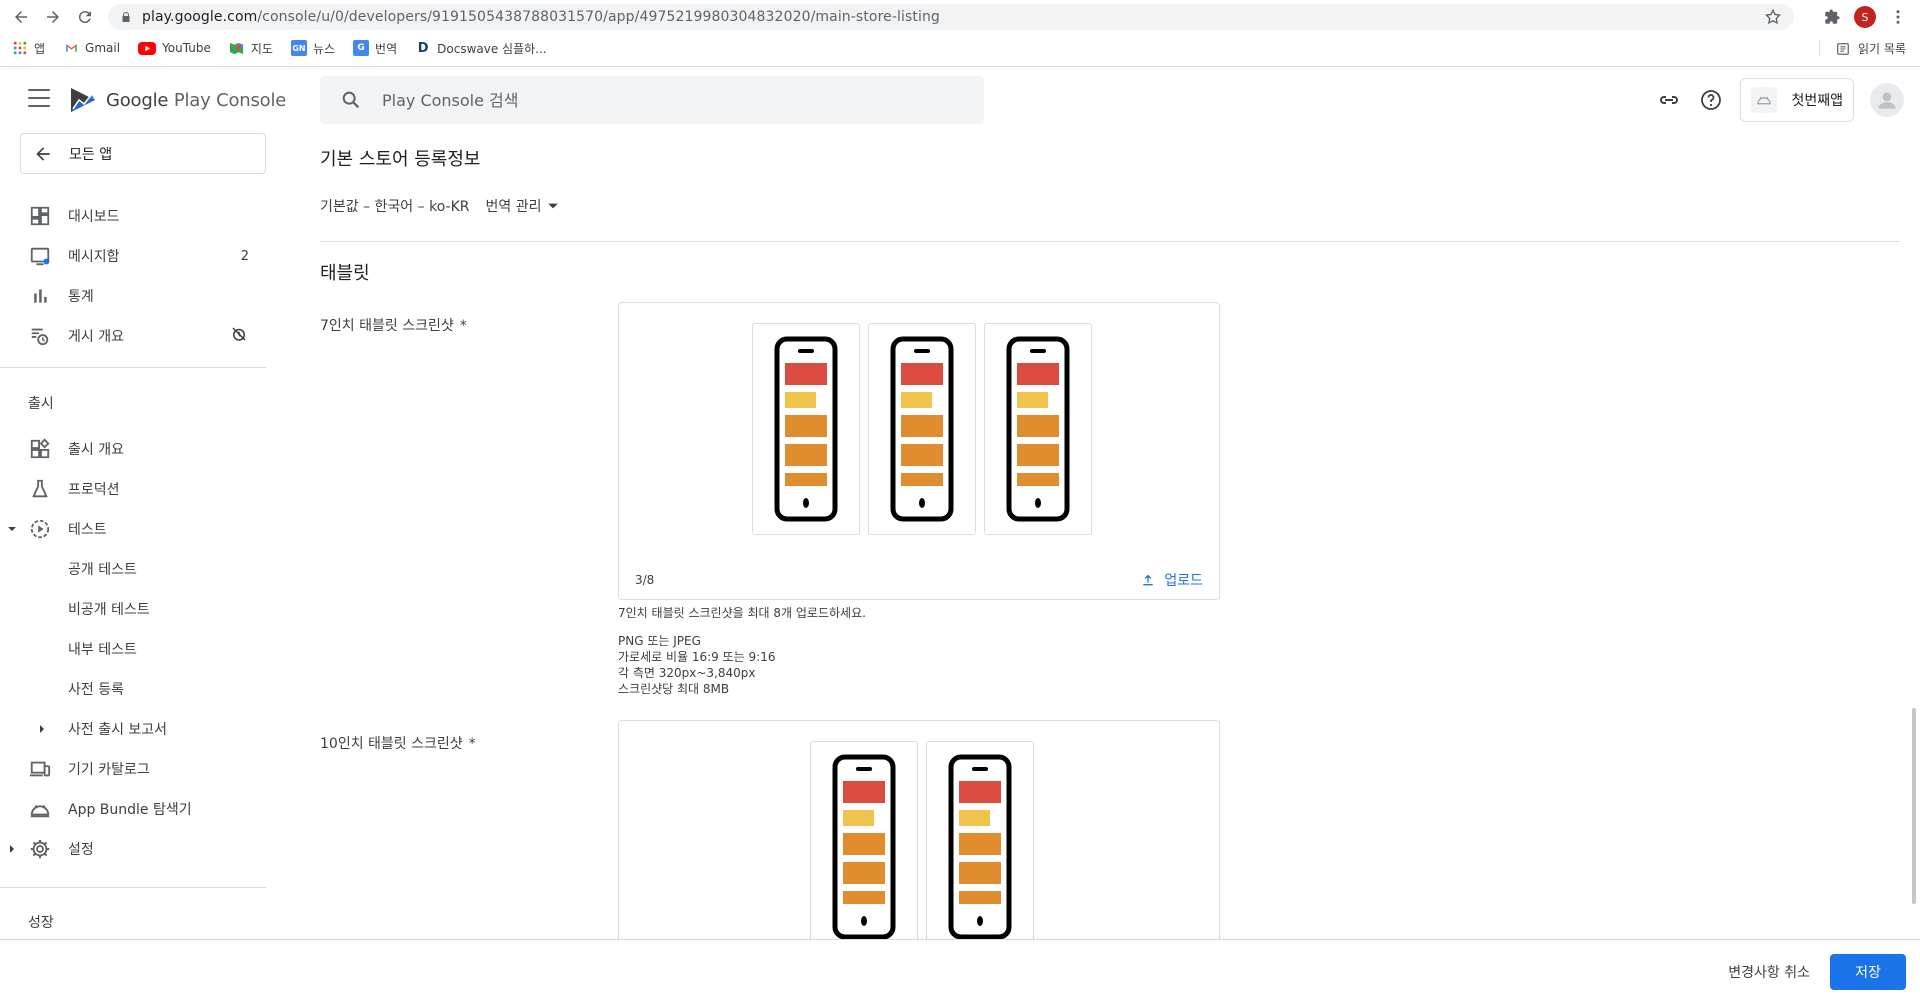 The width and height of the screenshot is (1920, 1003). I want to click on bookmark-news: GN 뉴스, so click(312, 48).